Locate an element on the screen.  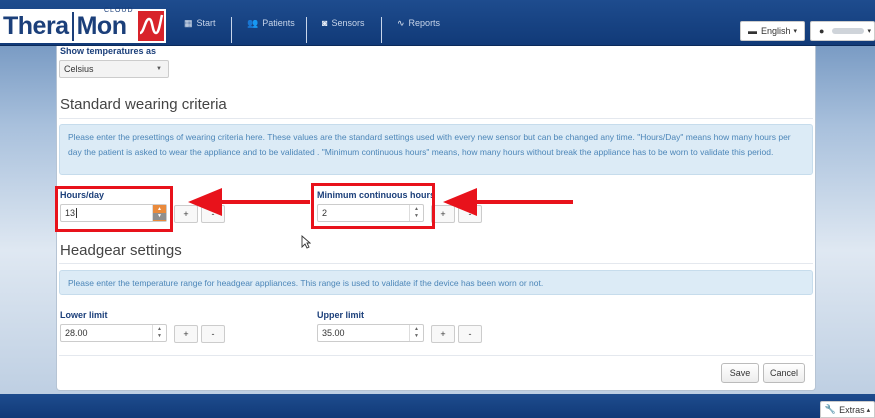
lower-limit-input: 28.00 ▲ ▼ is located at coordinates (113, 333).